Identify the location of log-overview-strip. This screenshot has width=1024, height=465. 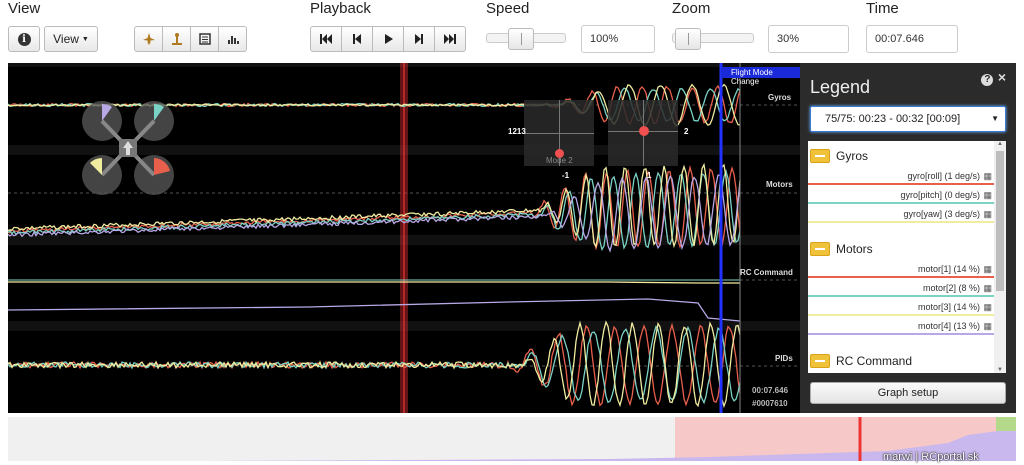
(512, 439).